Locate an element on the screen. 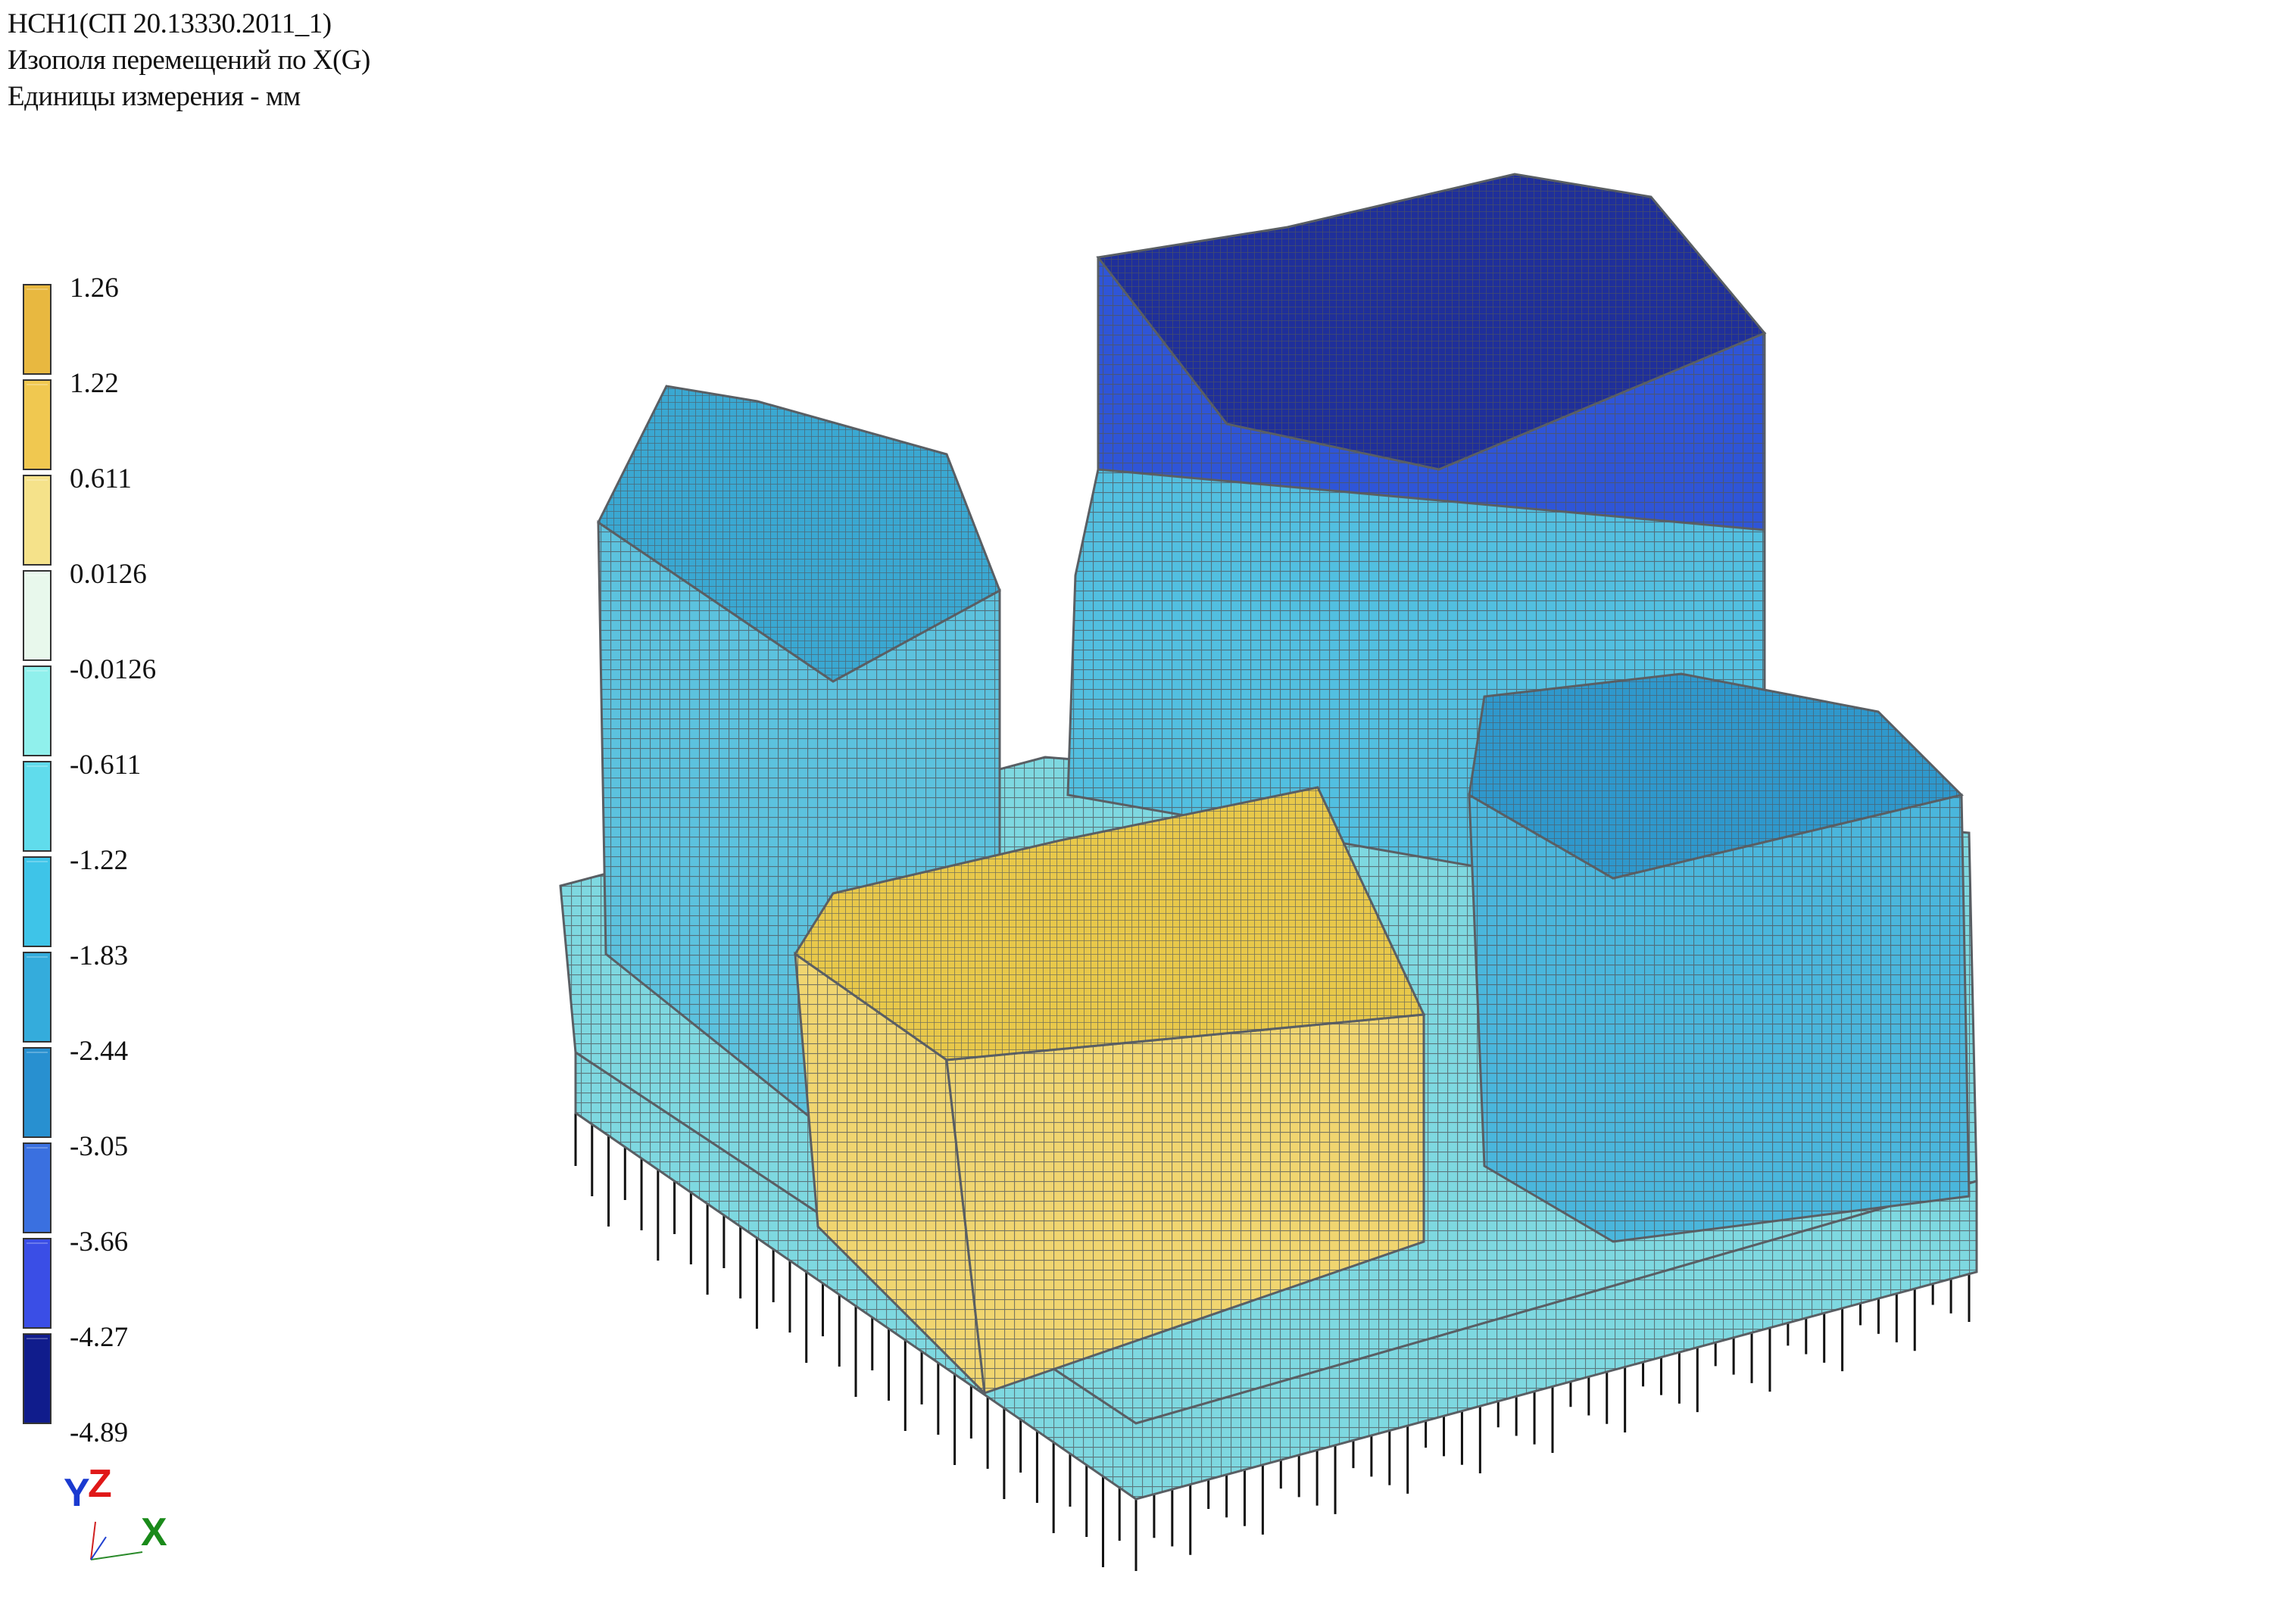 Image resolution: width=2272 pixels, height=1624 pixels. right-tower is located at coordinates (1719, 957).